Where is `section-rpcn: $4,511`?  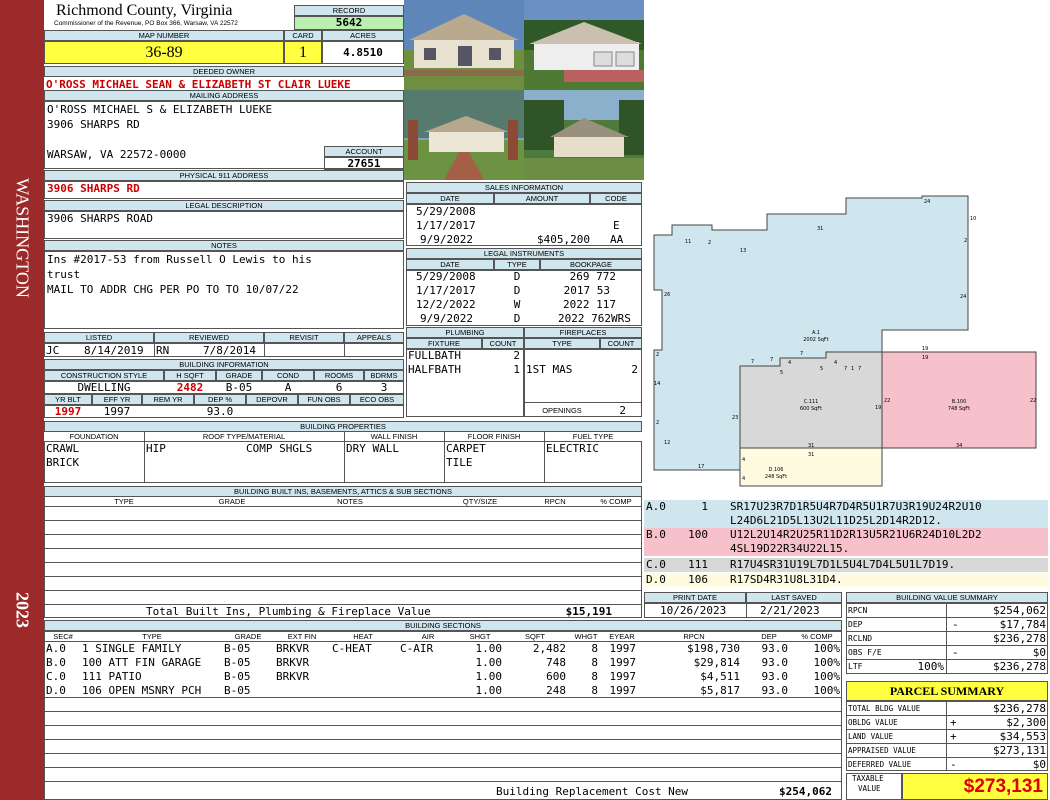
section-rpcn: $4,511 is located at coordinates (720, 676).